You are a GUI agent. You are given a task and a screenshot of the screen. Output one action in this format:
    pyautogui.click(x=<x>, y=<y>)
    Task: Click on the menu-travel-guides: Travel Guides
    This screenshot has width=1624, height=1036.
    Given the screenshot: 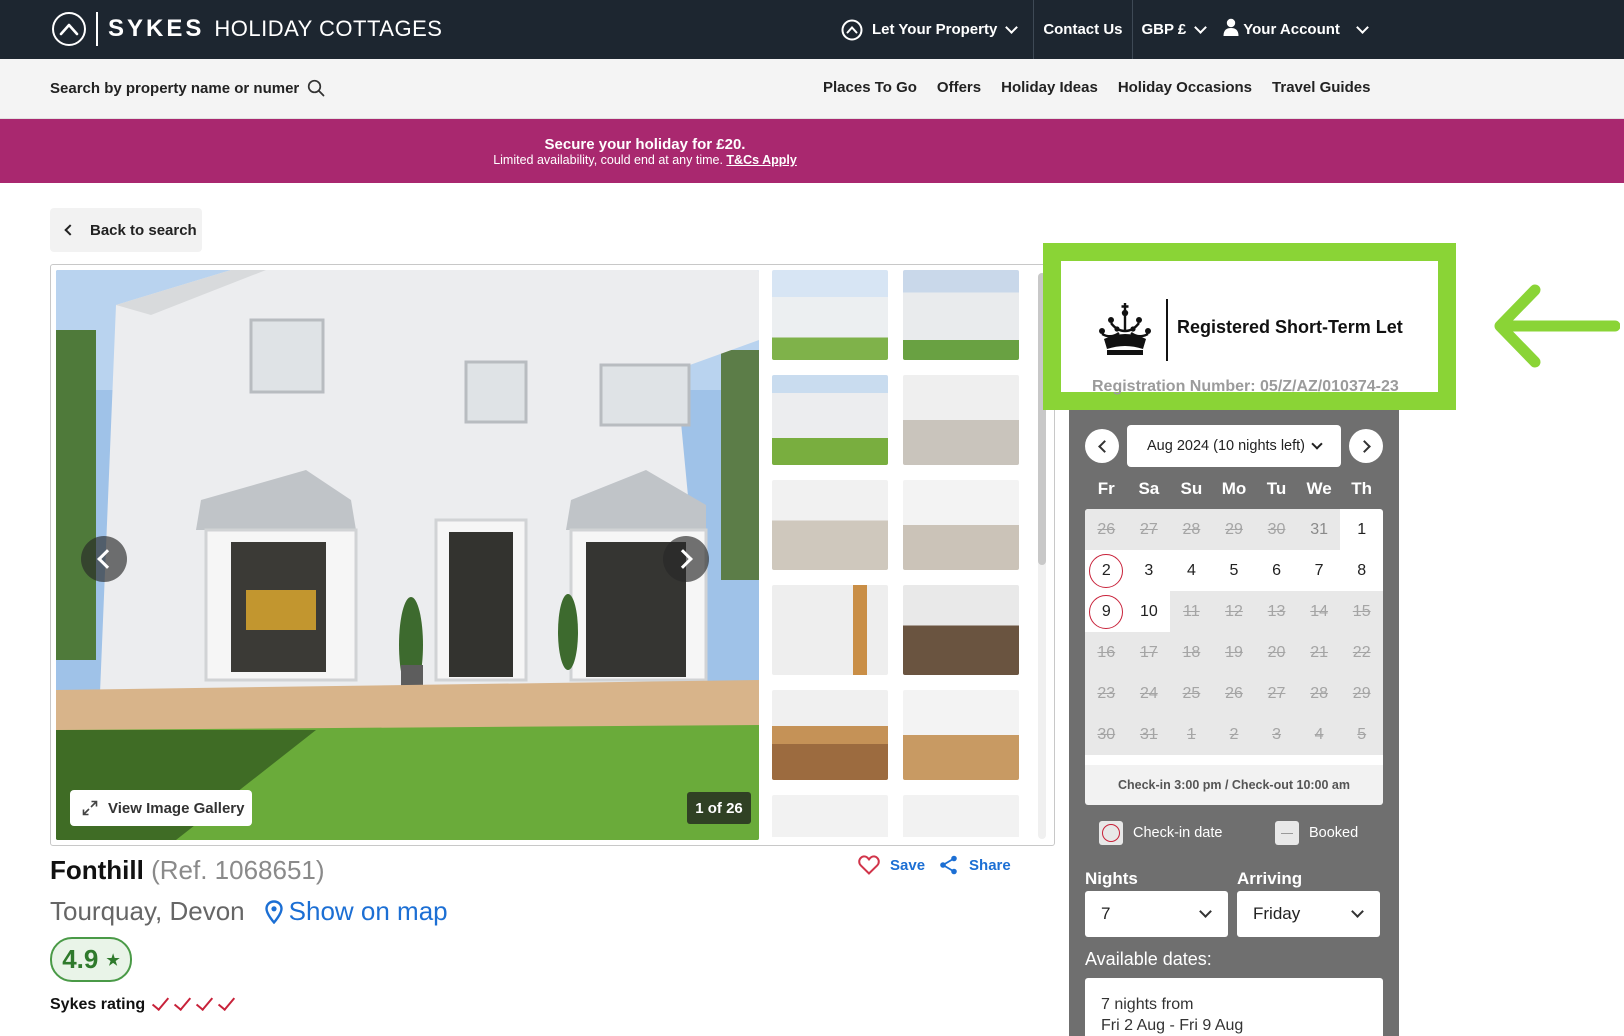 What is the action you would take?
    pyautogui.click(x=1321, y=87)
    